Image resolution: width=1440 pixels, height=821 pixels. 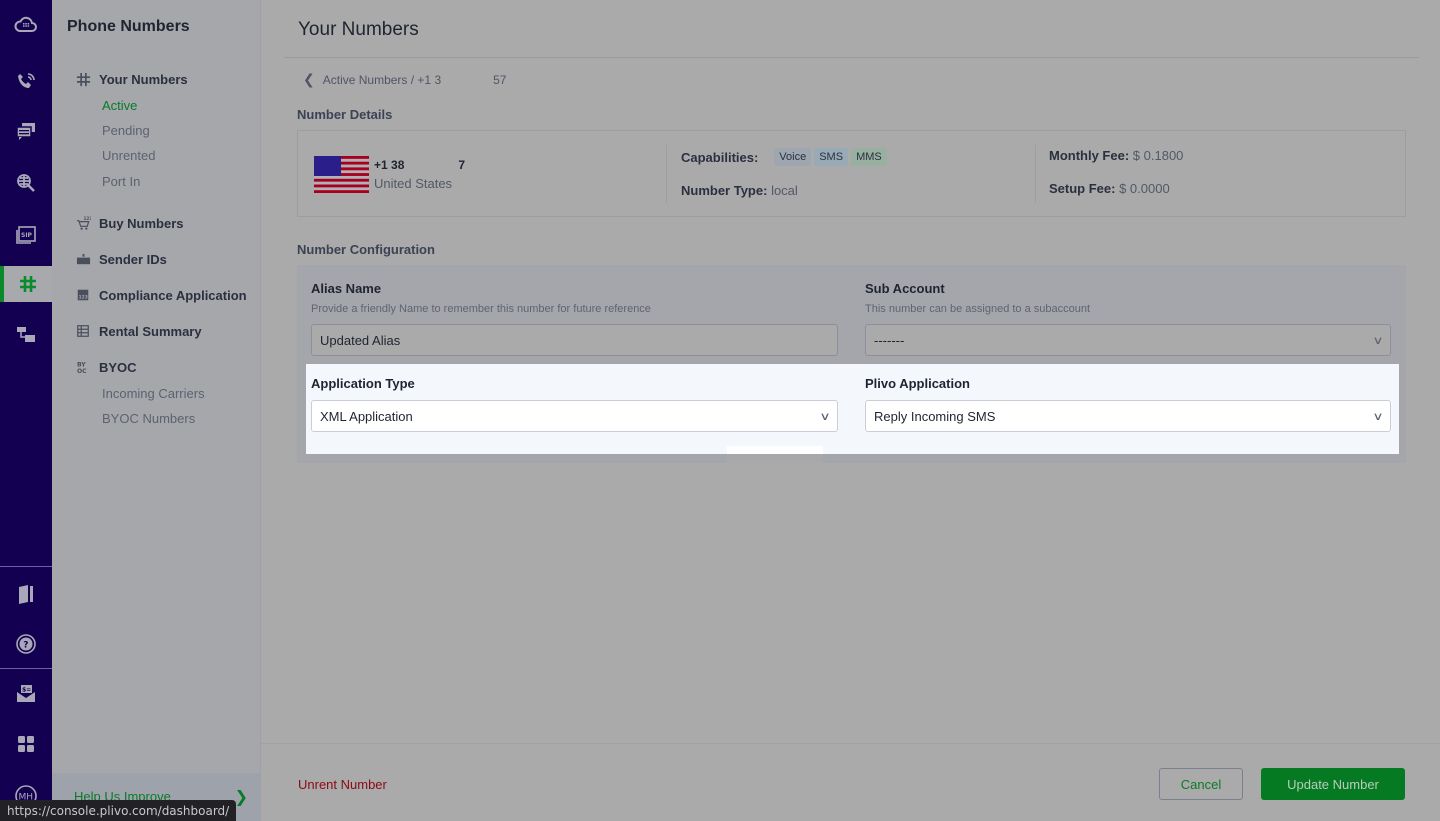 What do you see at coordinates (724, 190) in the screenshot?
I see `number-type-label: Number Type:` at bounding box center [724, 190].